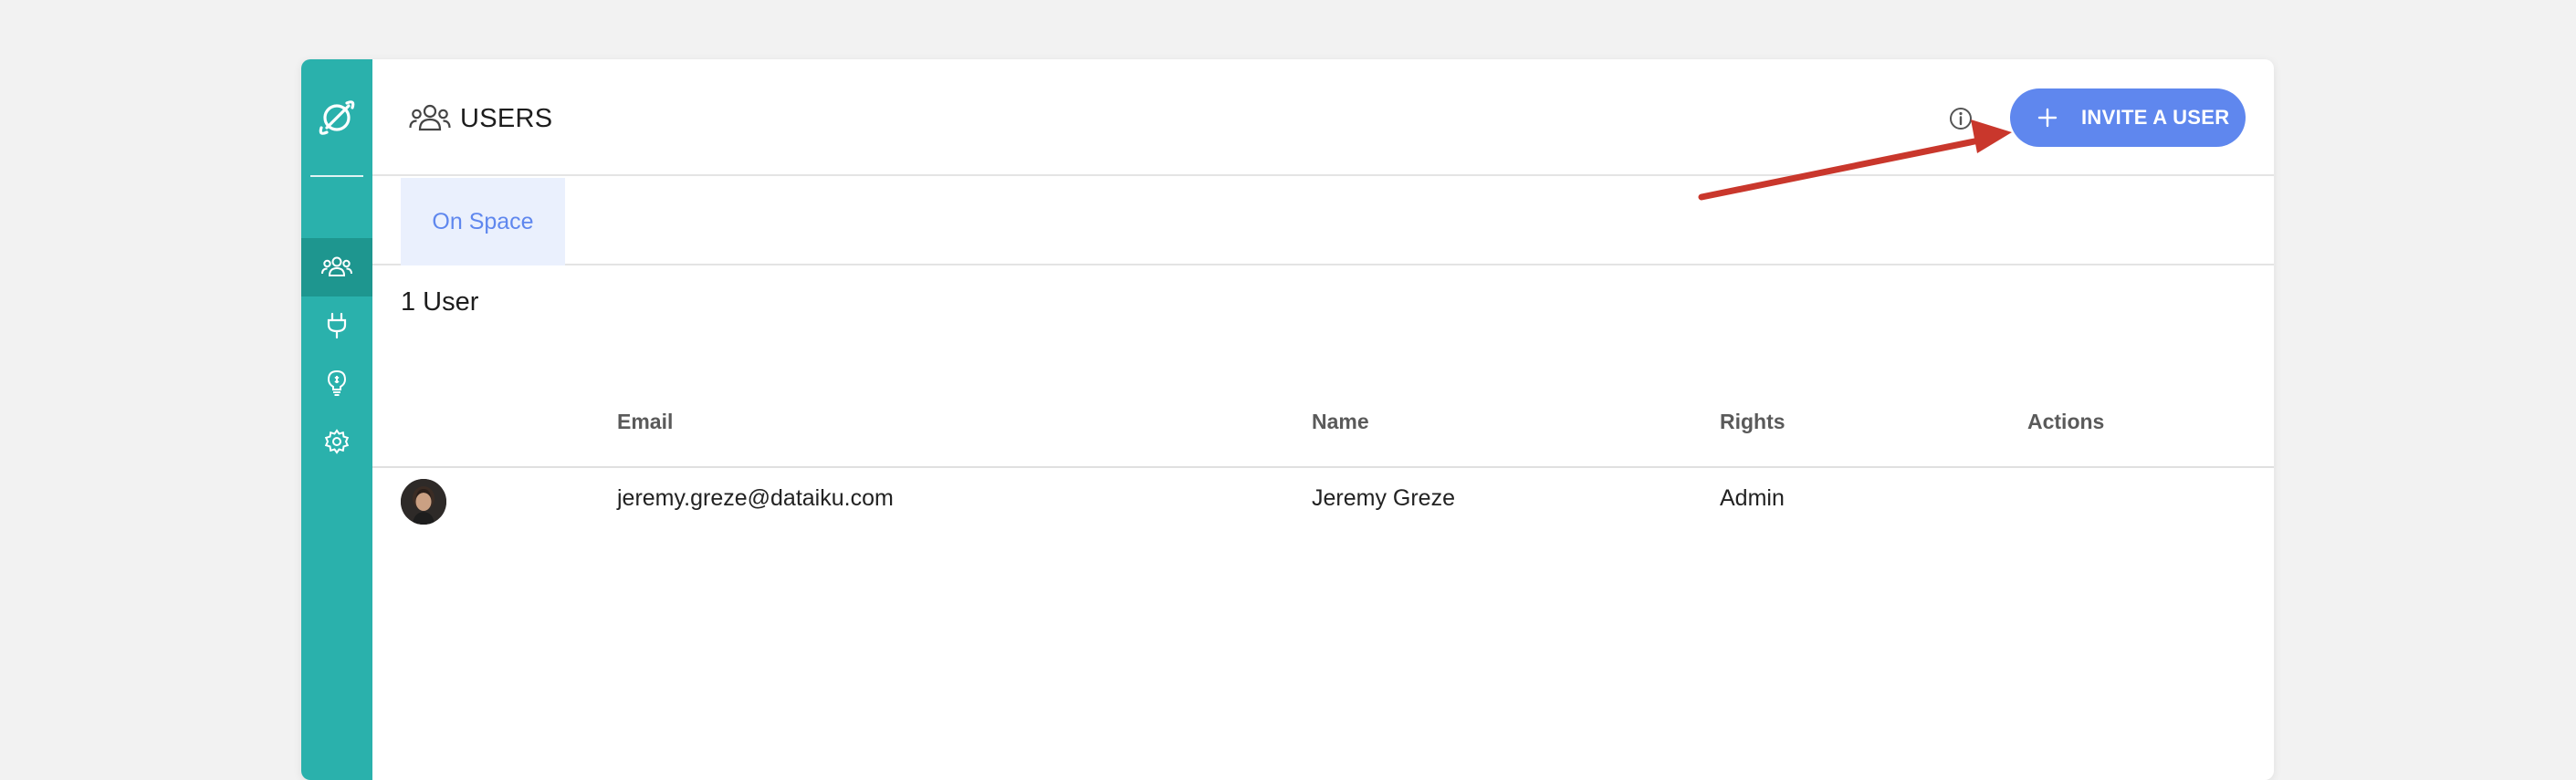 This screenshot has height=780, width=2576. I want to click on sidebar-item-ideas, so click(336, 383).